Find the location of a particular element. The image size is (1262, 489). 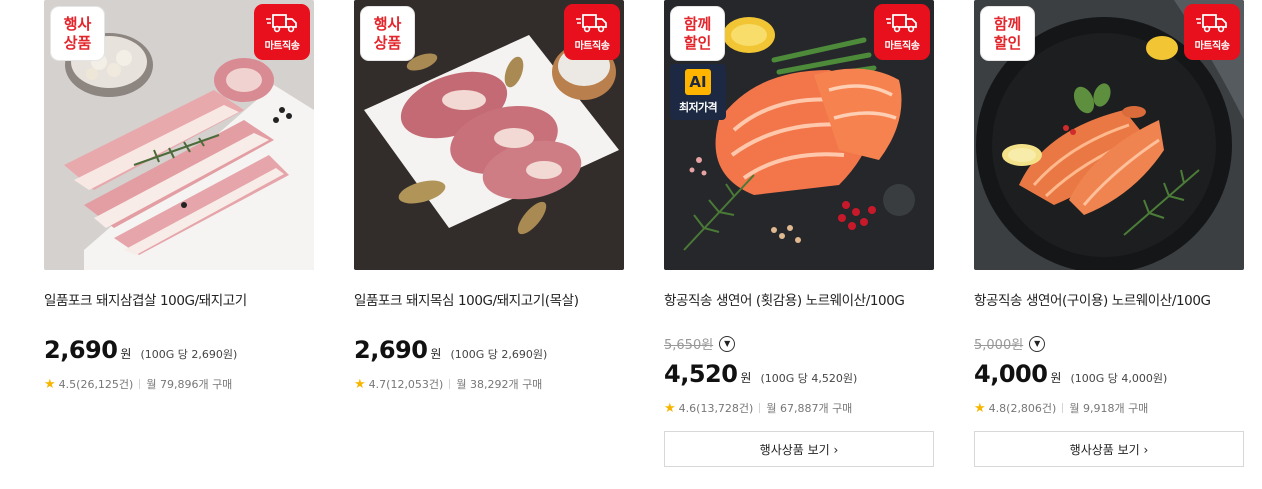

product-title: 항공직송 생연어 (횟감용) 노르웨이산/100G is located at coordinates (799, 299).